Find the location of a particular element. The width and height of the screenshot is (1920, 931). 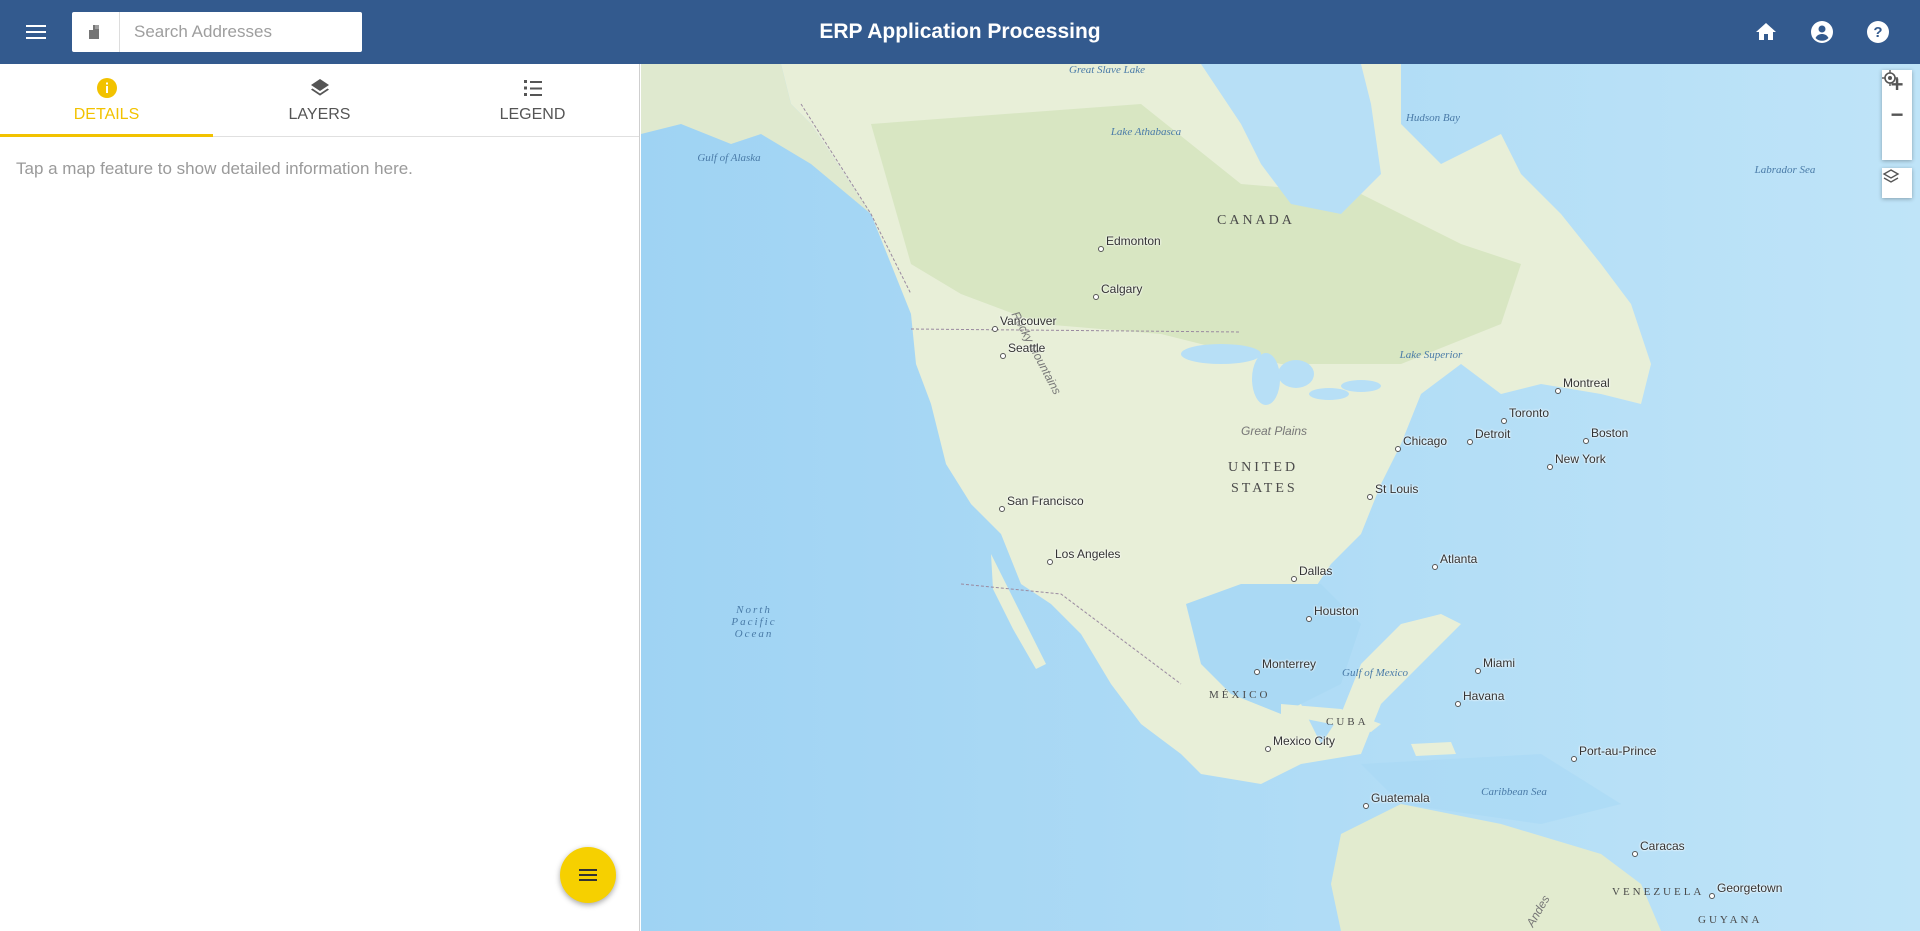

region-label: Great Plains is located at coordinates (1274, 431).